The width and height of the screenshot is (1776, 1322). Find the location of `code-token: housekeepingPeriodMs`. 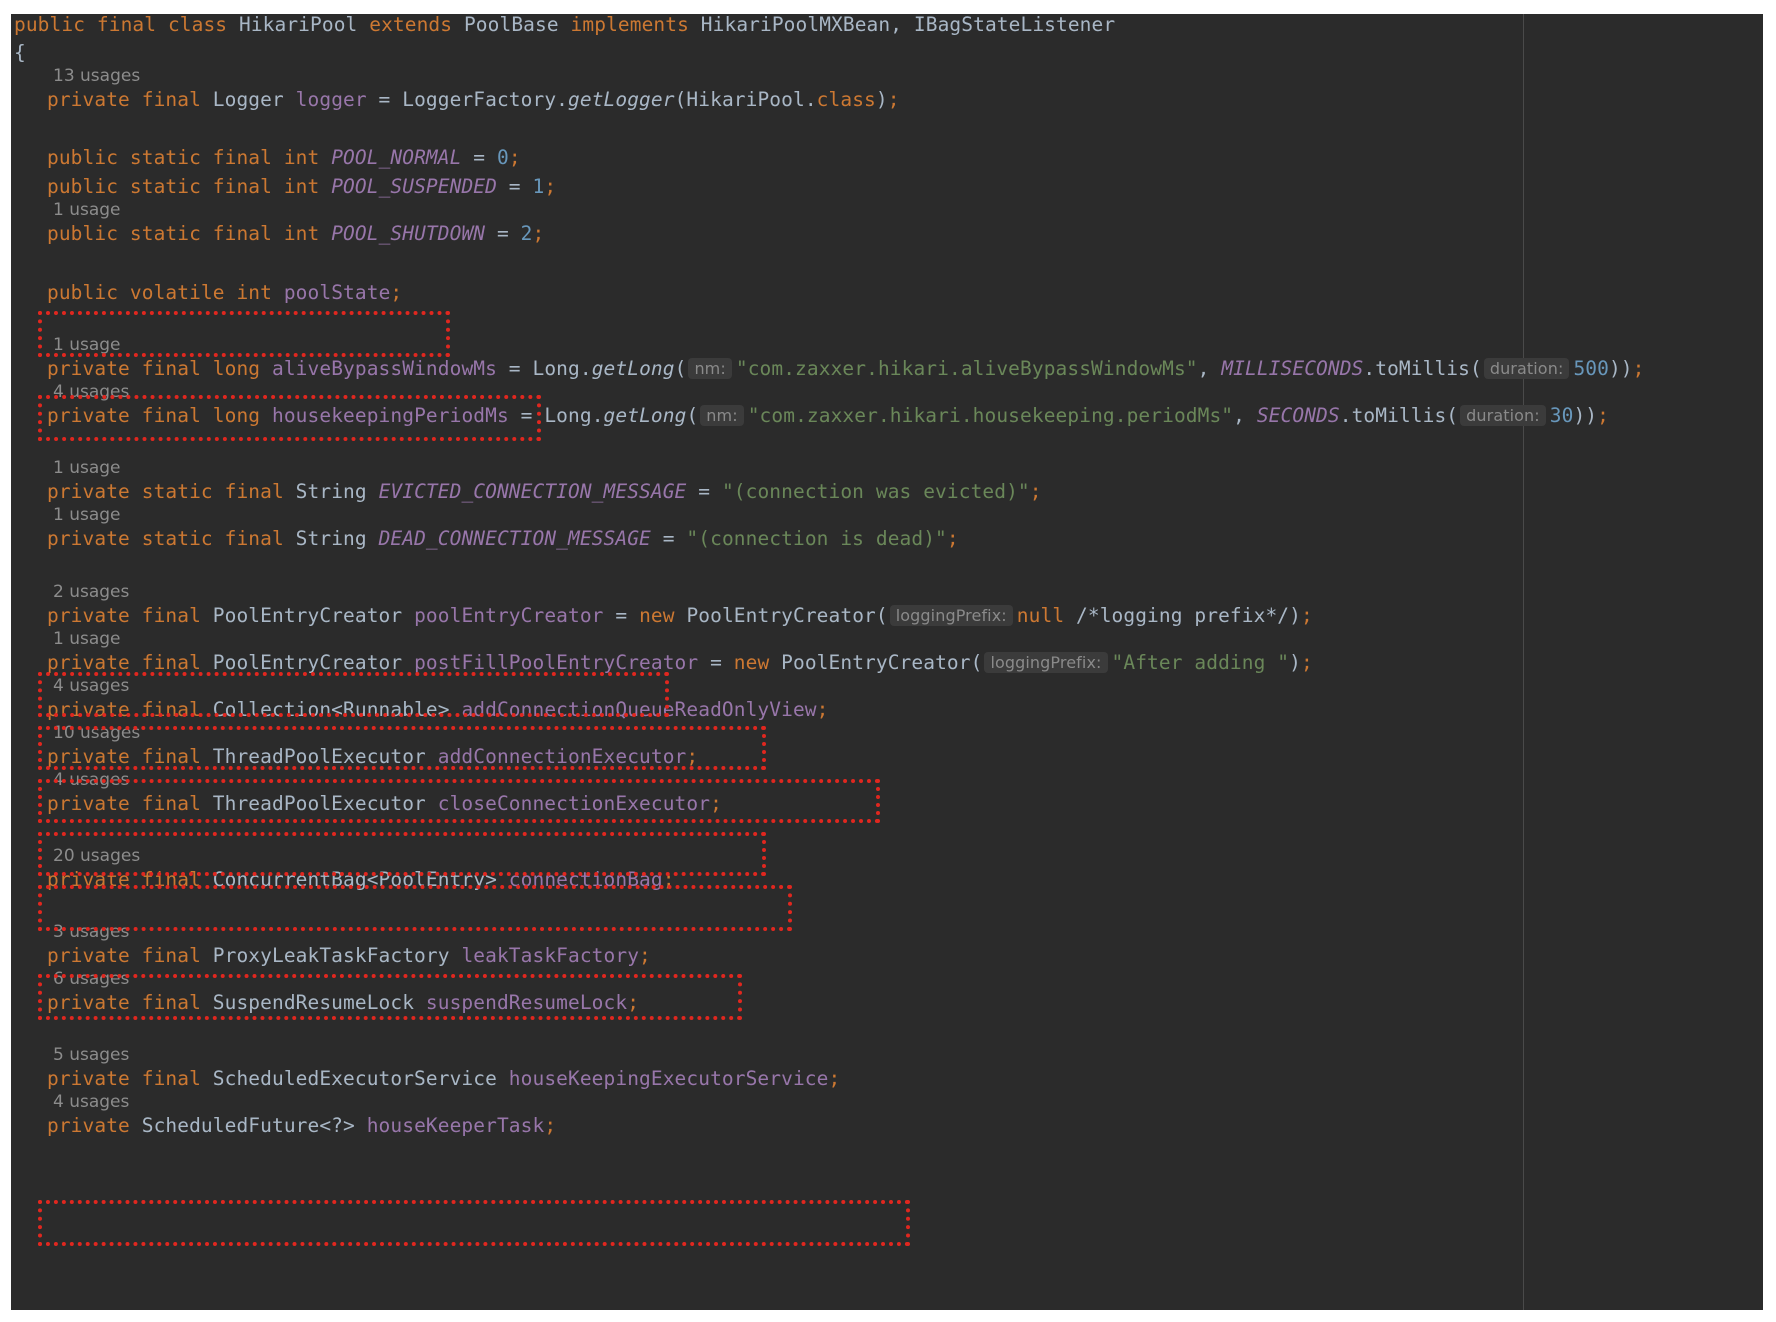

code-token: housekeepingPeriodMs is located at coordinates (390, 415).